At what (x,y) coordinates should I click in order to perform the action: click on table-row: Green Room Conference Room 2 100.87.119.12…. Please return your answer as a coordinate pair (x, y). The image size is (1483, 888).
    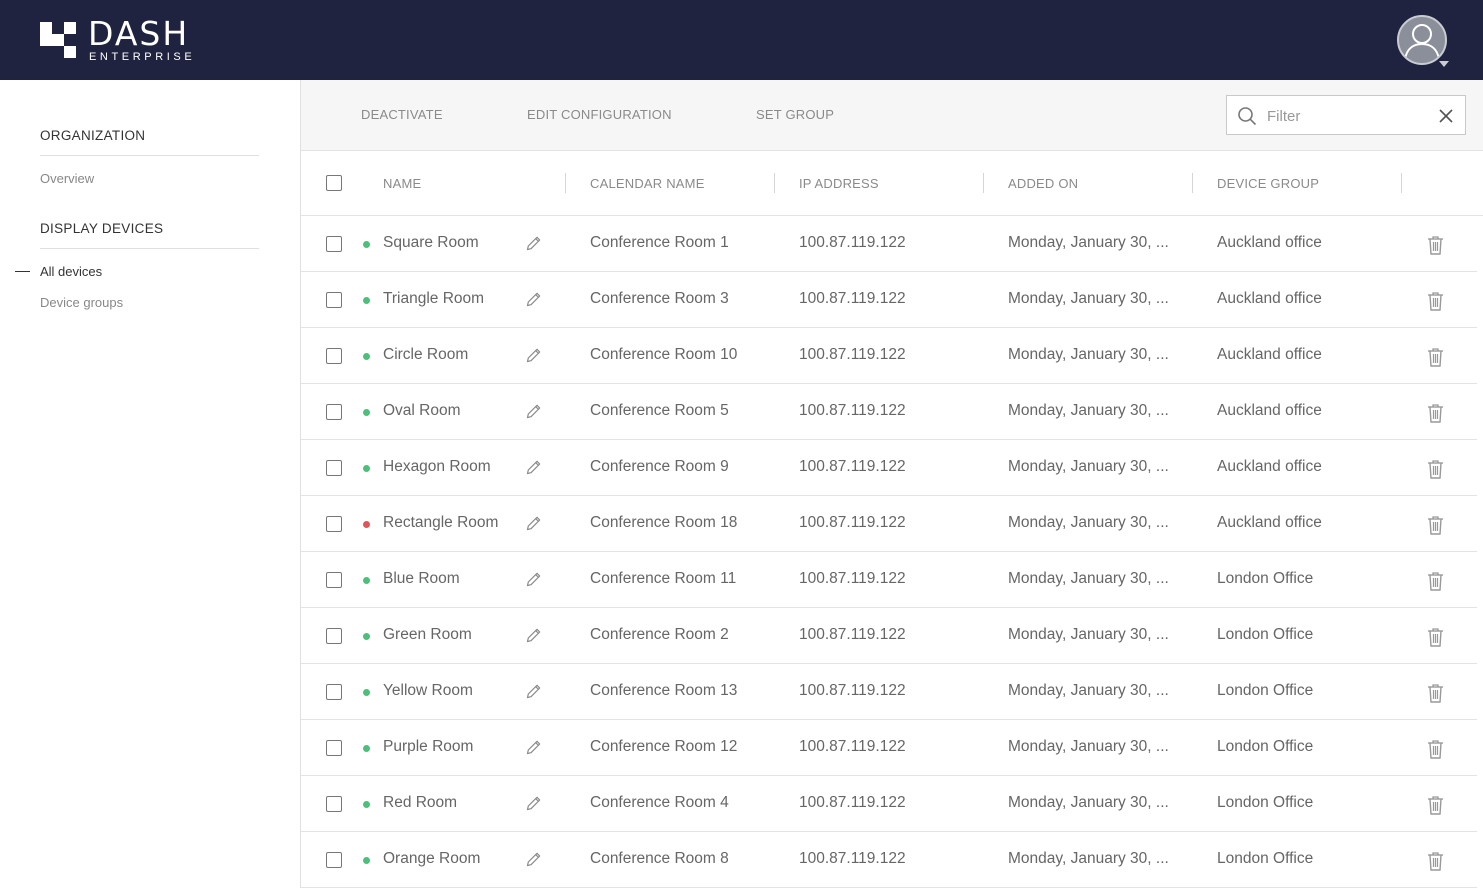
    Looking at the image, I should click on (889, 636).